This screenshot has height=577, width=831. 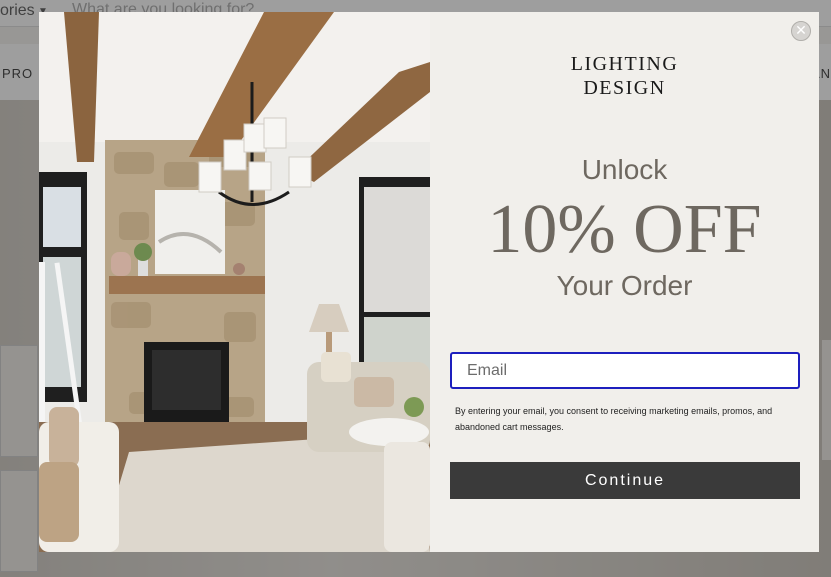 I want to click on close-icon: ✕, so click(x=801, y=31).